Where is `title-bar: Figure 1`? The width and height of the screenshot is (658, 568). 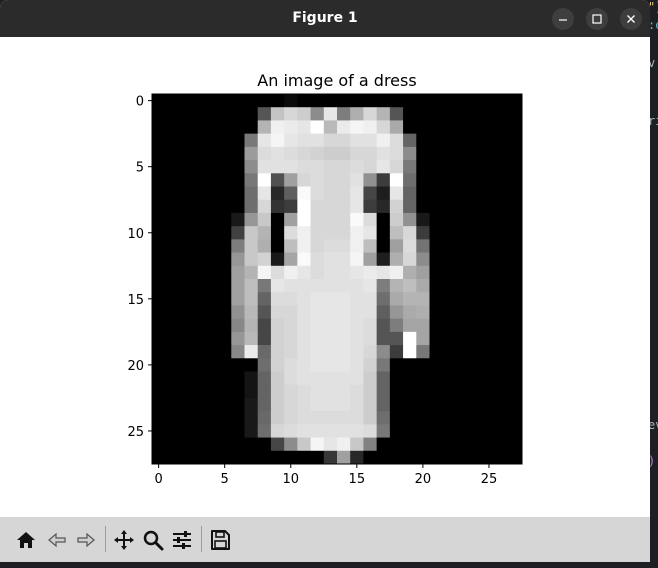
title-bar: Figure 1 is located at coordinates (325, 18).